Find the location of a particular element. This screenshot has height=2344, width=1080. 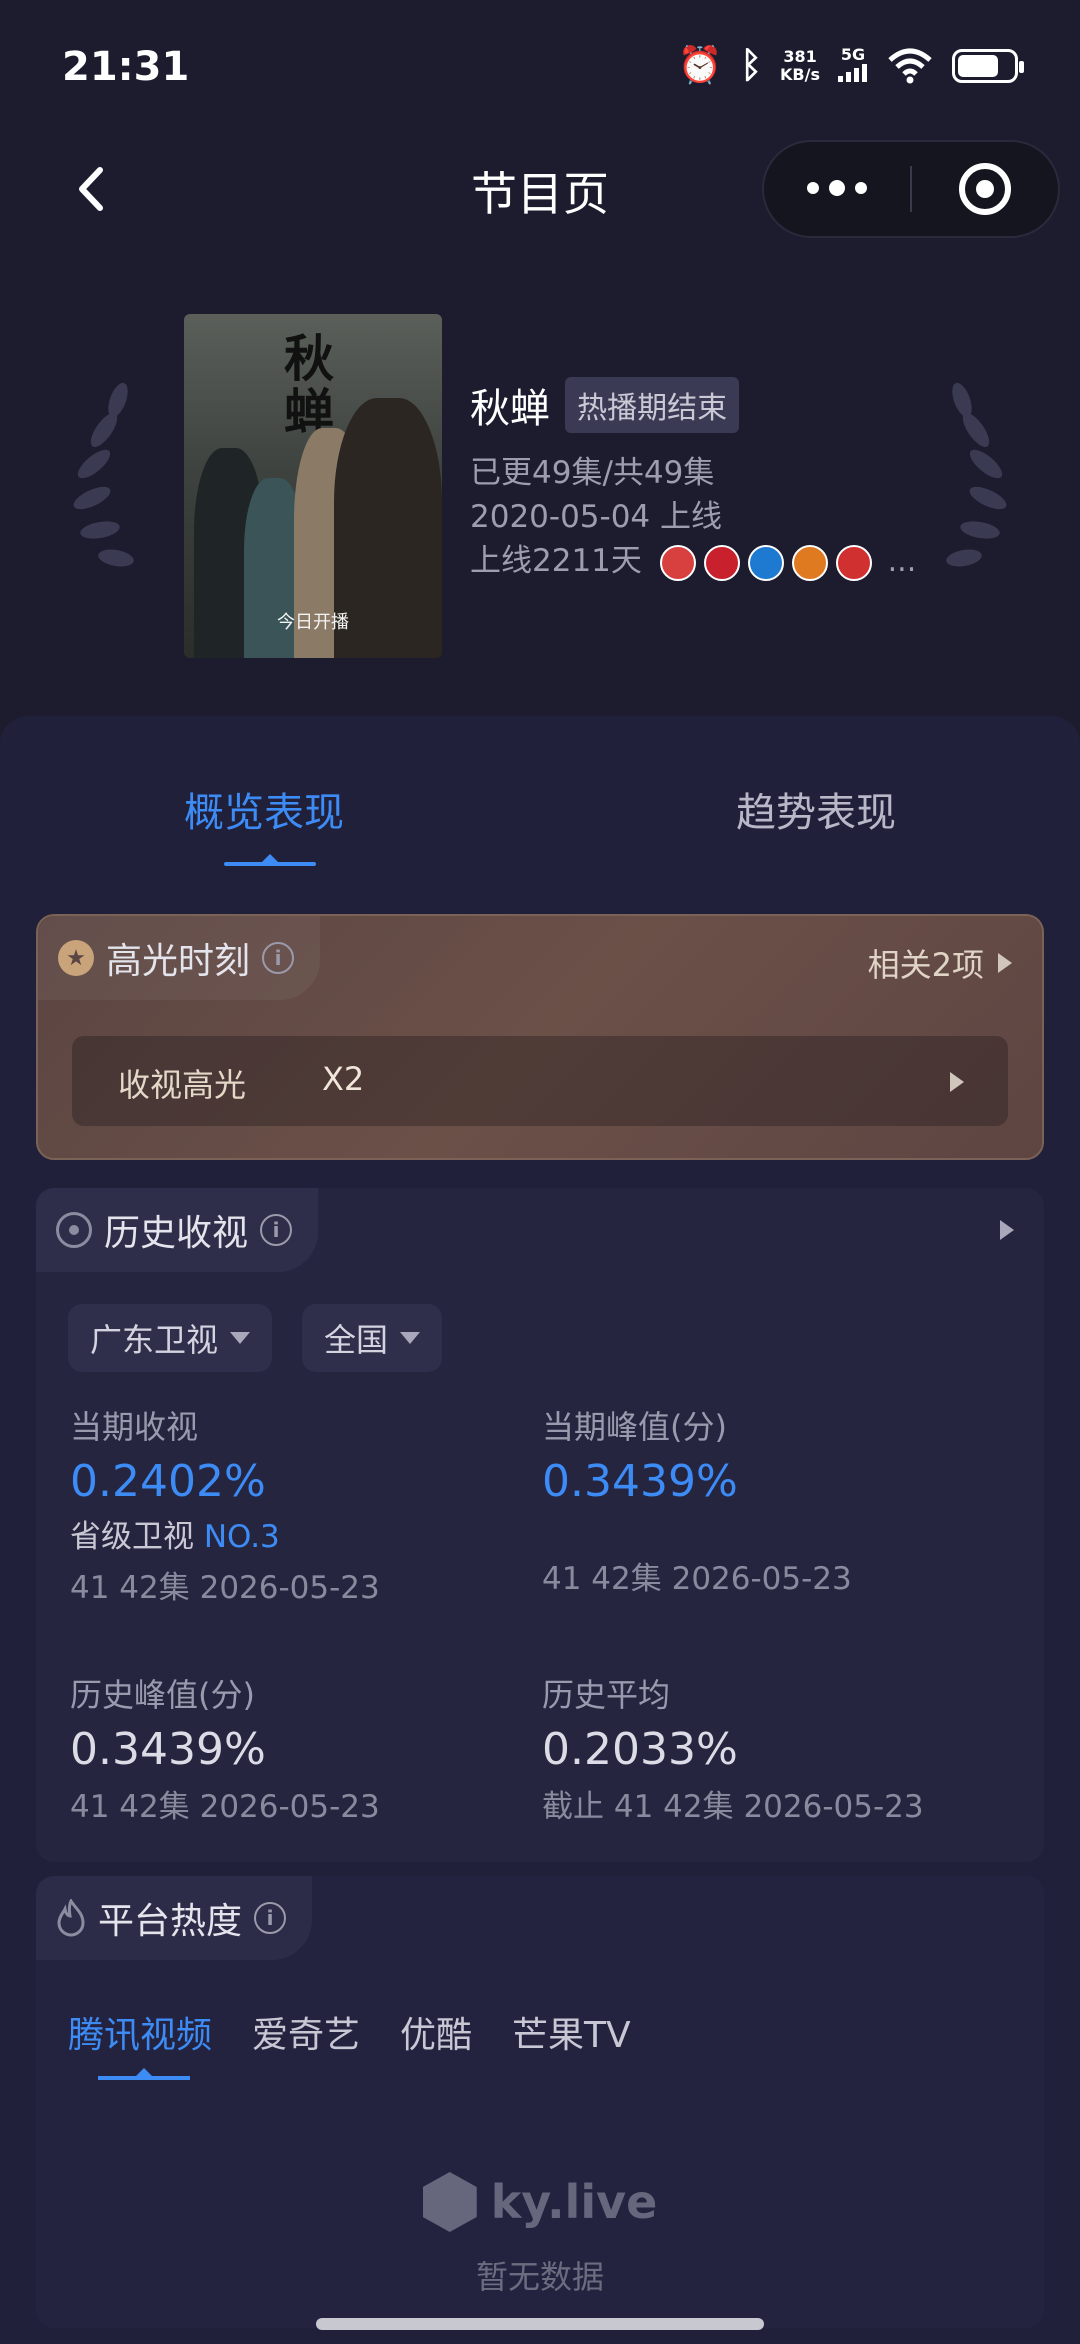

platform-tabs: 腾讯视频 爱奇艺 优酷 芒果TV is located at coordinates (349, 2032).